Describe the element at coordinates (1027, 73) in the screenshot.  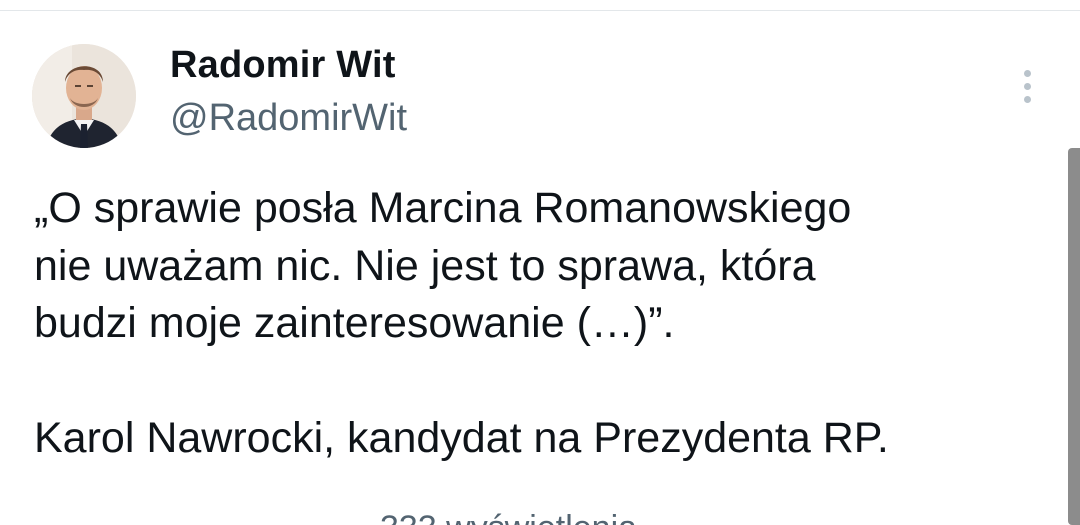
I see `more-vertical-icon` at that location.